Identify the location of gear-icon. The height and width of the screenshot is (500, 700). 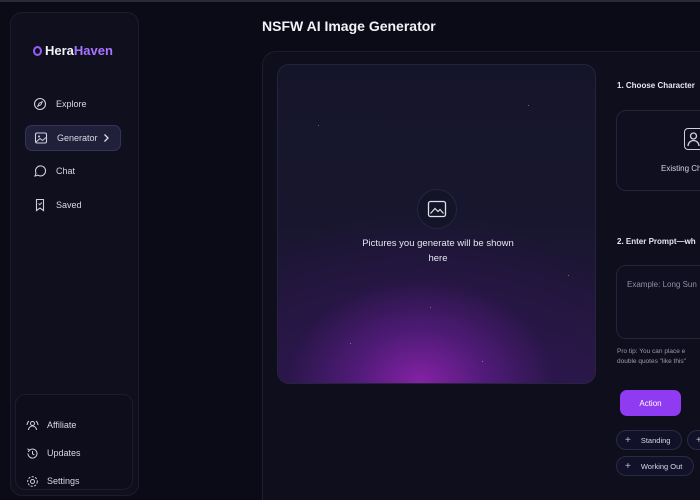
(32, 481).